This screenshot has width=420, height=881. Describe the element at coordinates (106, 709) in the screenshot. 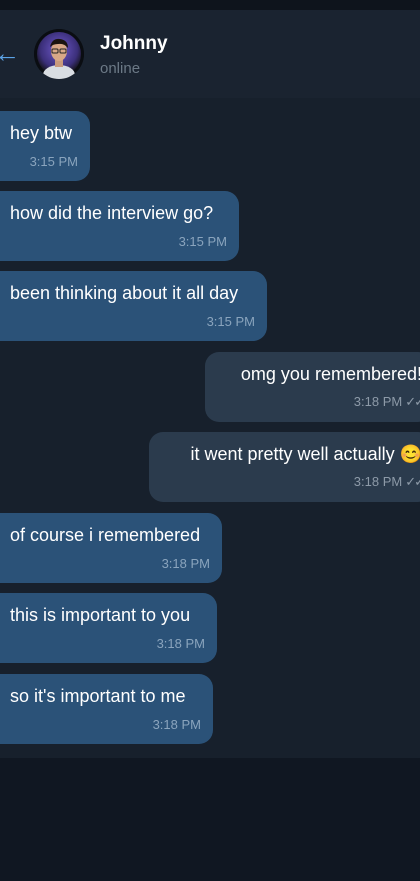

I see `message-bubble-incoming: so it's important to me 3:18 PM` at that location.